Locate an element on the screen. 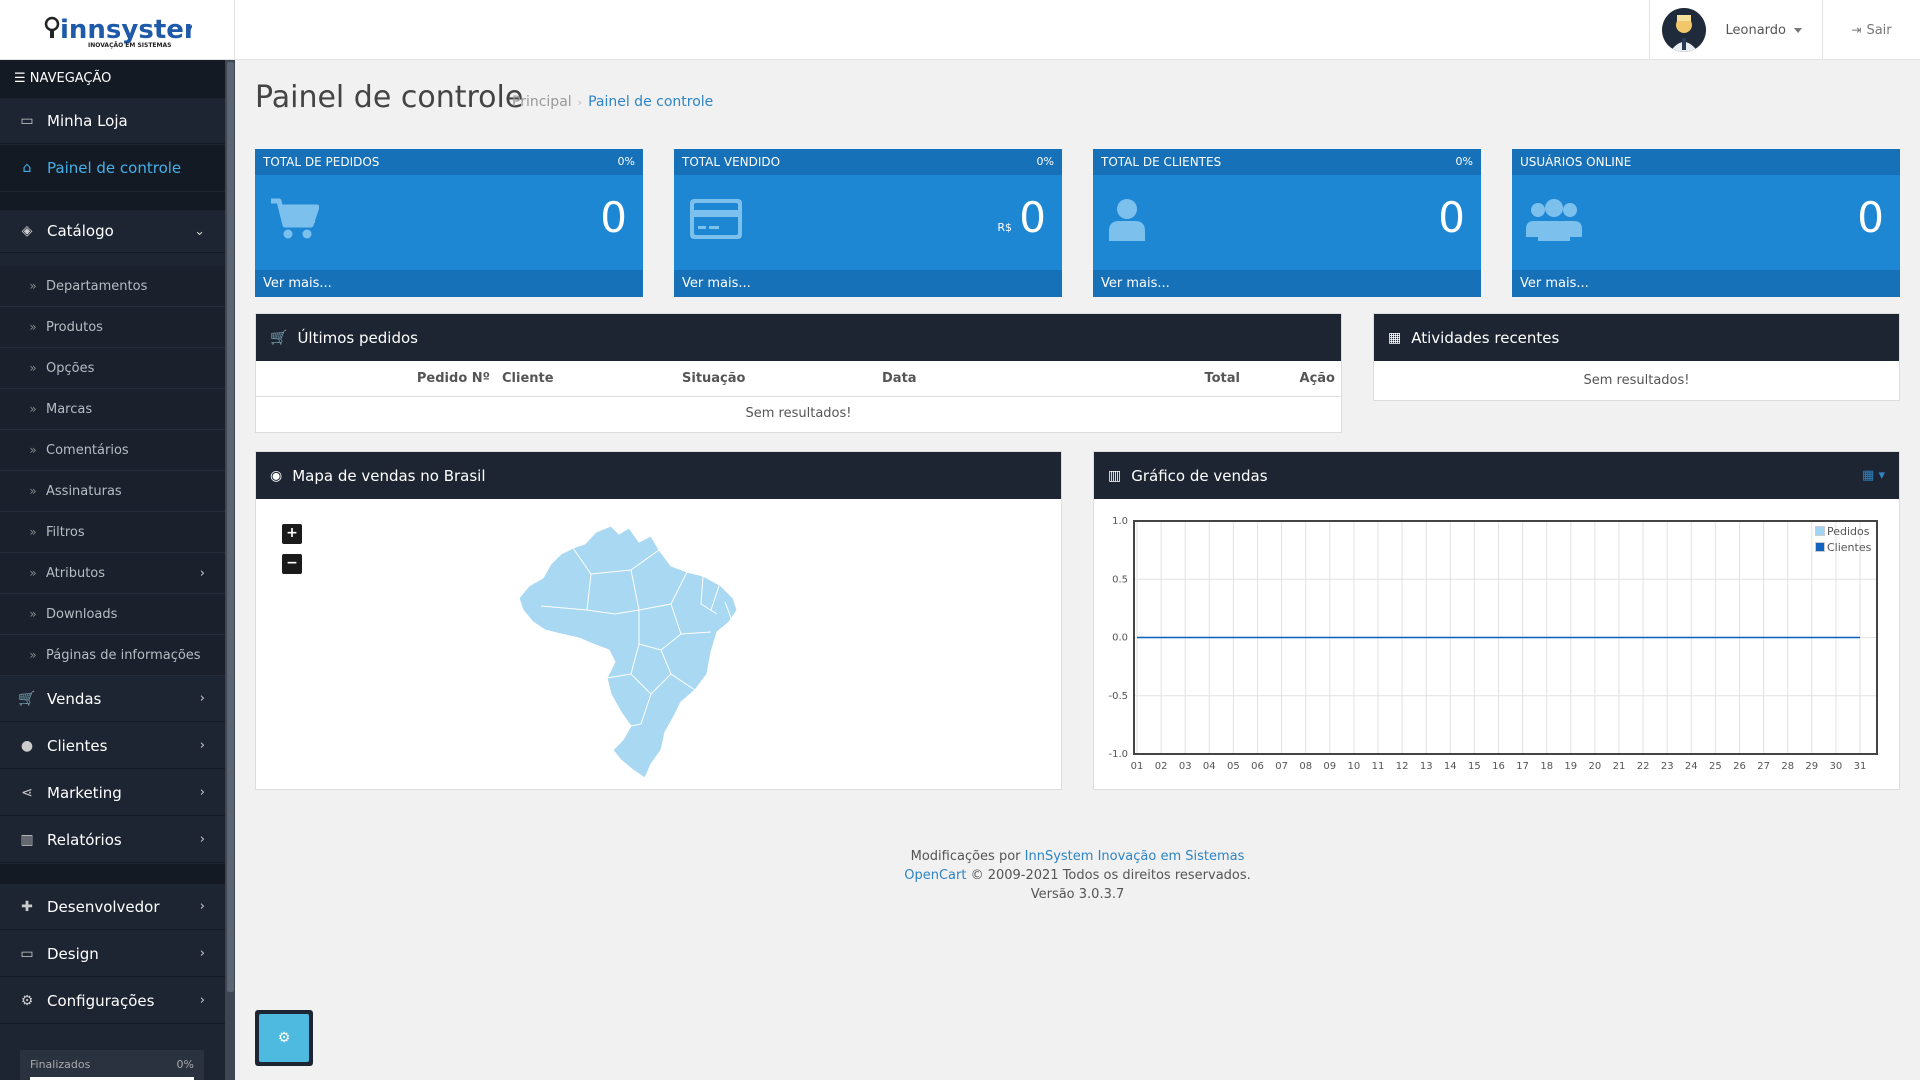  x-tick-label: 12 is located at coordinates (1402, 766).